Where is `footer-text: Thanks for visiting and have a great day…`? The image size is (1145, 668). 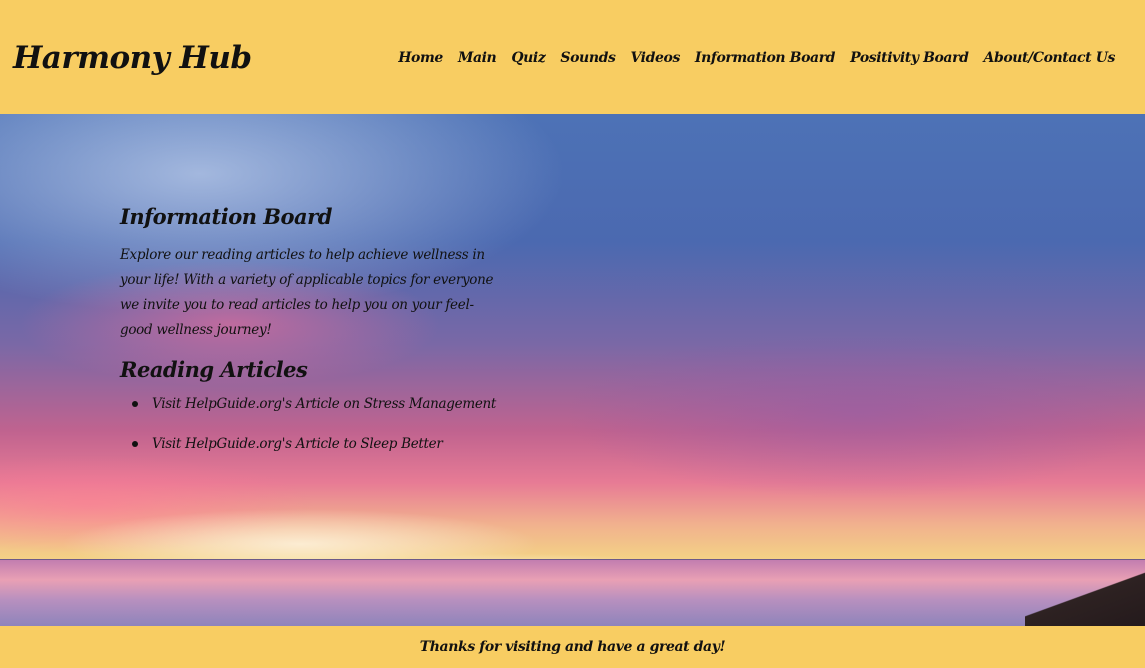 footer-text: Thanks for visiting and have a great day… is located at coordinates (572, 647).